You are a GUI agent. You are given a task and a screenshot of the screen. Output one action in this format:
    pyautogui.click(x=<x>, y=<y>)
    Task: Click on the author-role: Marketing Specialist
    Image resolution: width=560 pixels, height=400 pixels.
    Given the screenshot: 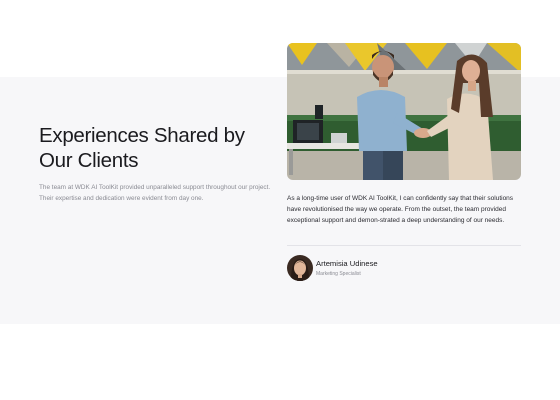 What is the action you would take?
    pyautogui.click(x=338, y=274)
    